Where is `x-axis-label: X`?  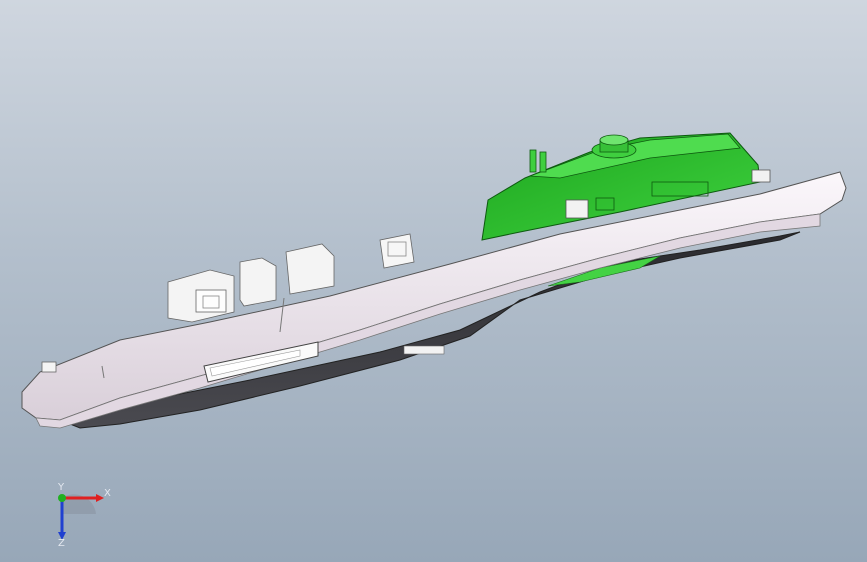
x-axis-label: X is located at coordinates (107, 493).